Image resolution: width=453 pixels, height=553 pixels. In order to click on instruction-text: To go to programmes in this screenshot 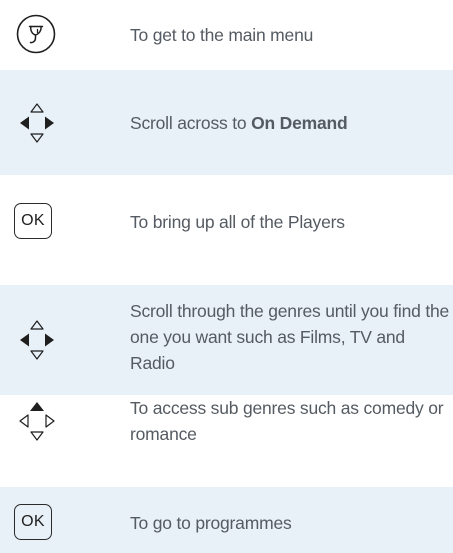, I will do `click(211, 523)`.